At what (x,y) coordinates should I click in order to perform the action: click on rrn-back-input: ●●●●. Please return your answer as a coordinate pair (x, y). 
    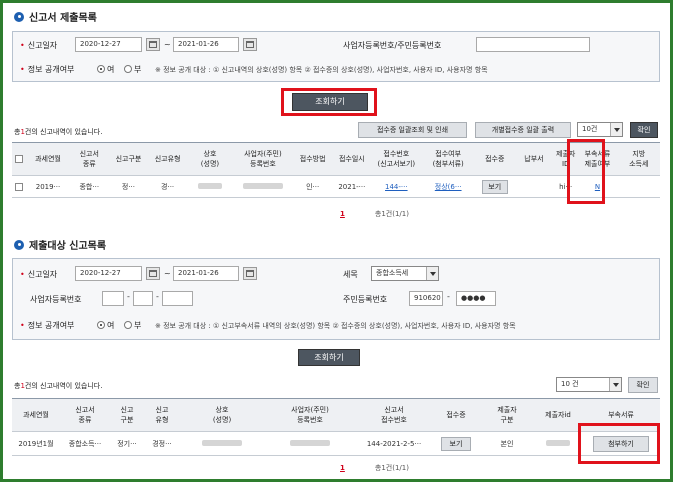
    Looking at the image, I should click on (476, 298).